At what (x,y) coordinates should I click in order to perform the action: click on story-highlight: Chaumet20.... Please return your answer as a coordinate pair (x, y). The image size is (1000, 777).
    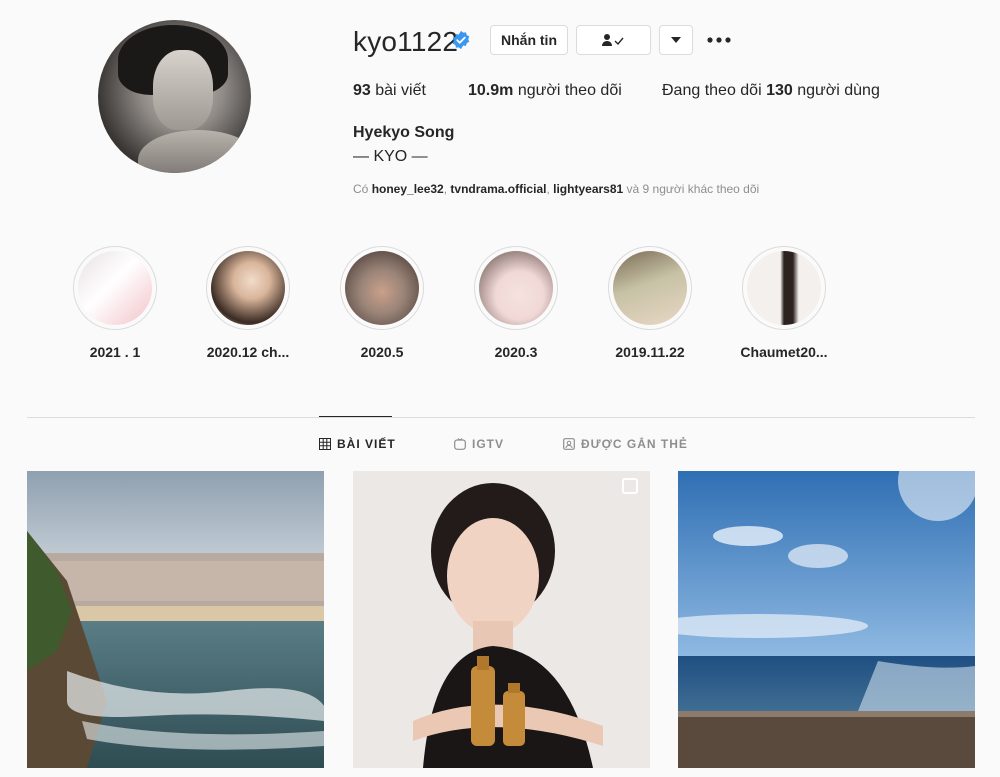
    Looking at the image, I should click on (784, 303).